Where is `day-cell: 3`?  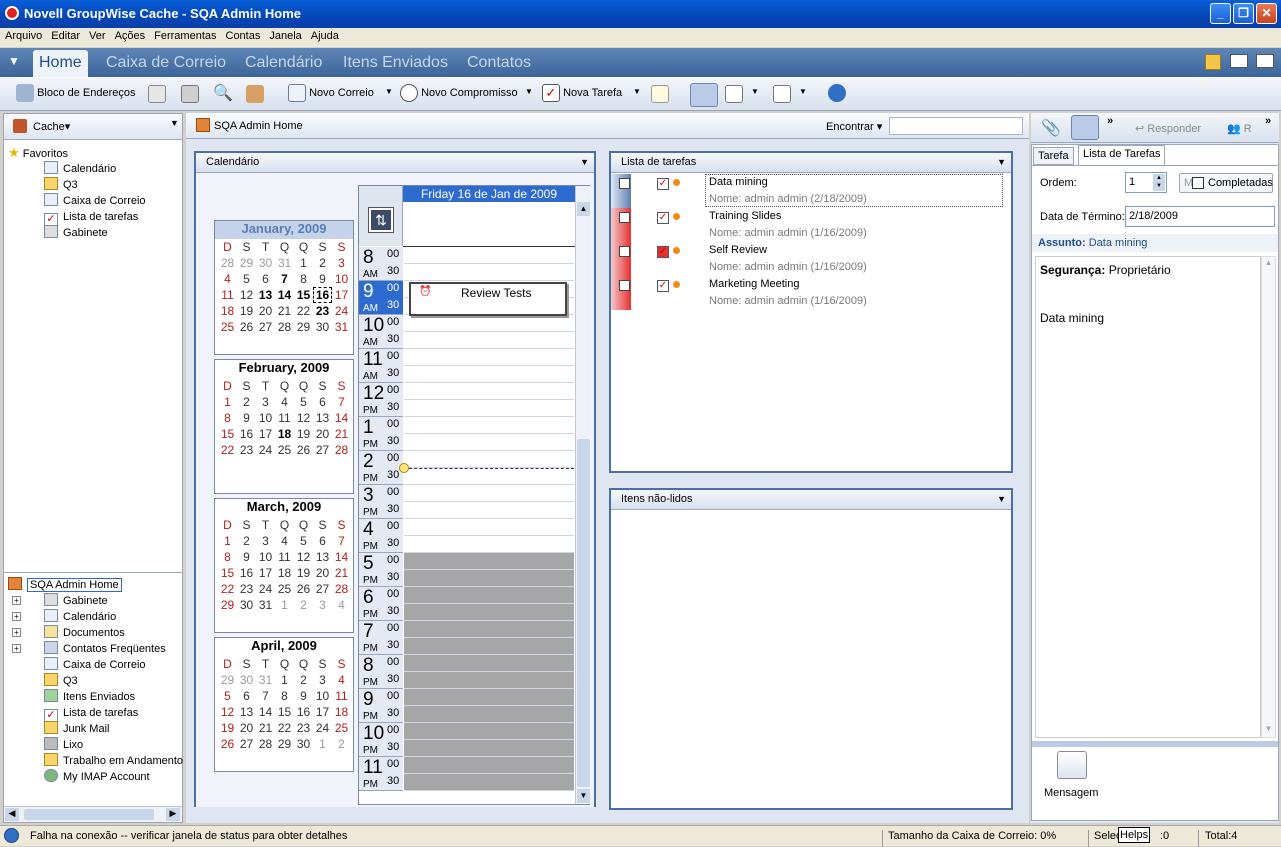 day-cell: 3 is located at coordinates (265, 402).